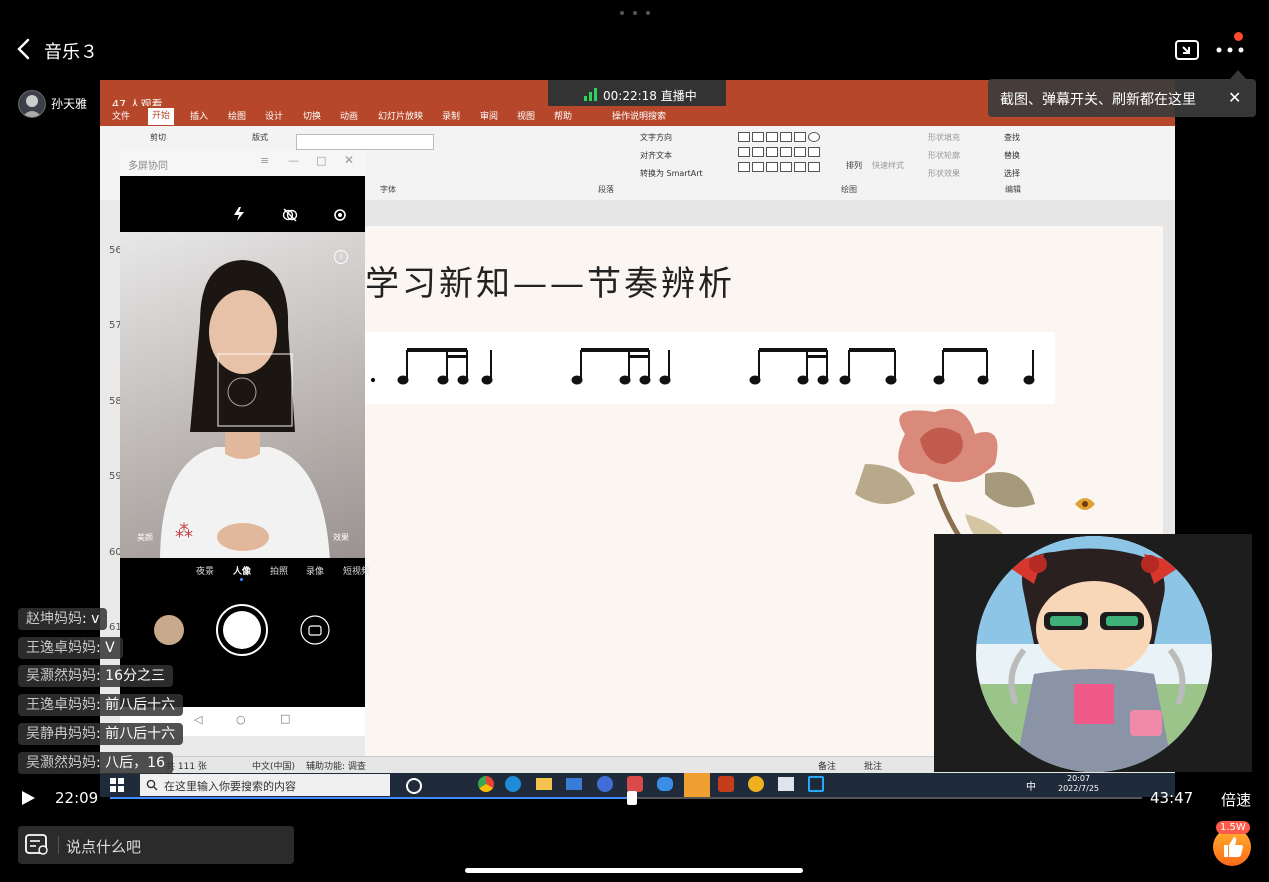  What do you see at coordinates (28, 798) in the screenshot?
I see `play-icon` at bounding box center [28, 798].